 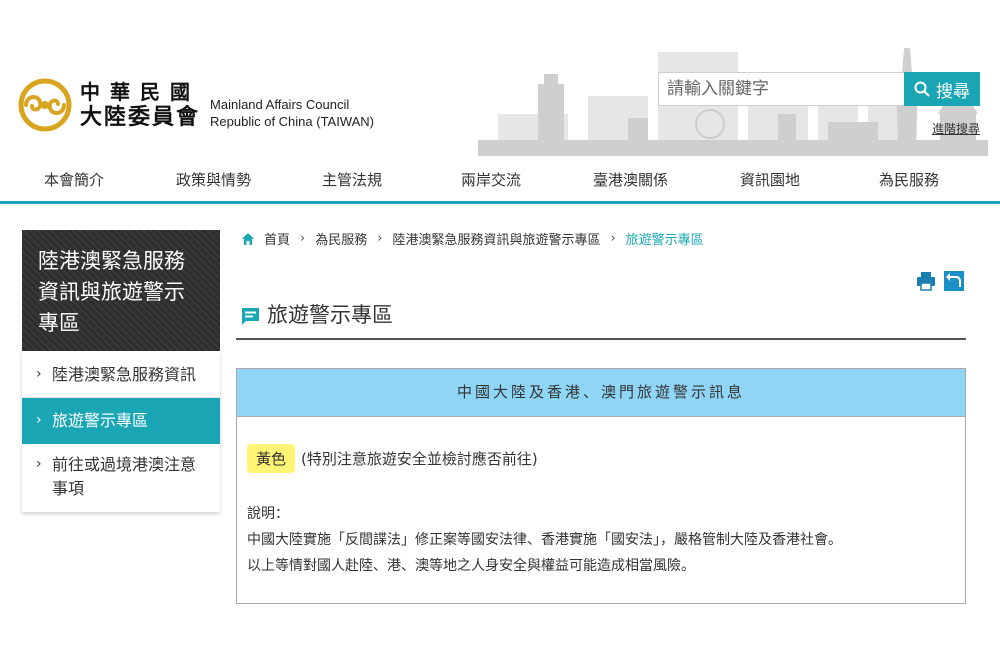 What do you see at coordinates (471, 566) in the screenshot?
I see `description-line-2: 以上等情對國人赴陸、港、澳等地之人身安全與權益可能造成相當風險。` at bounding box center [471, 566].